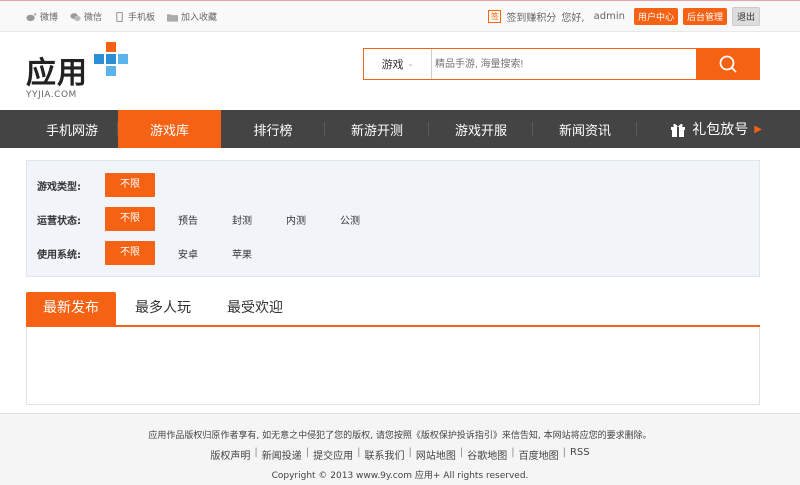 Image resolution: width=800 pixels, height=485 pixels. I want to click on footer-link-rss: RSS, so click(580, 454).